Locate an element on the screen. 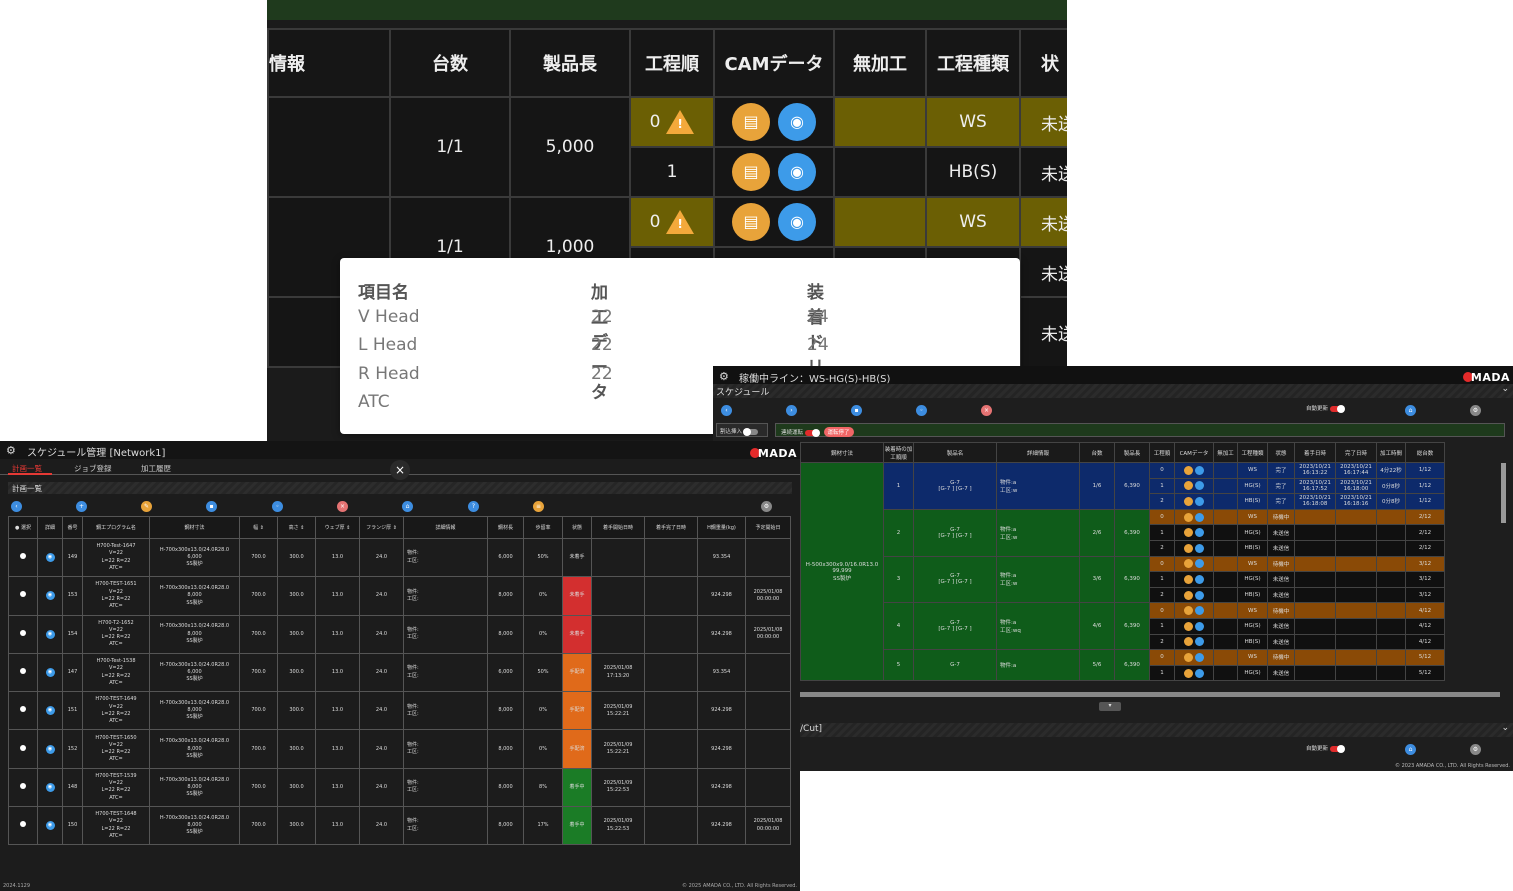 This screenshot has height=891, width=1513. no-process-cell is located at coordinates (1225, 673).